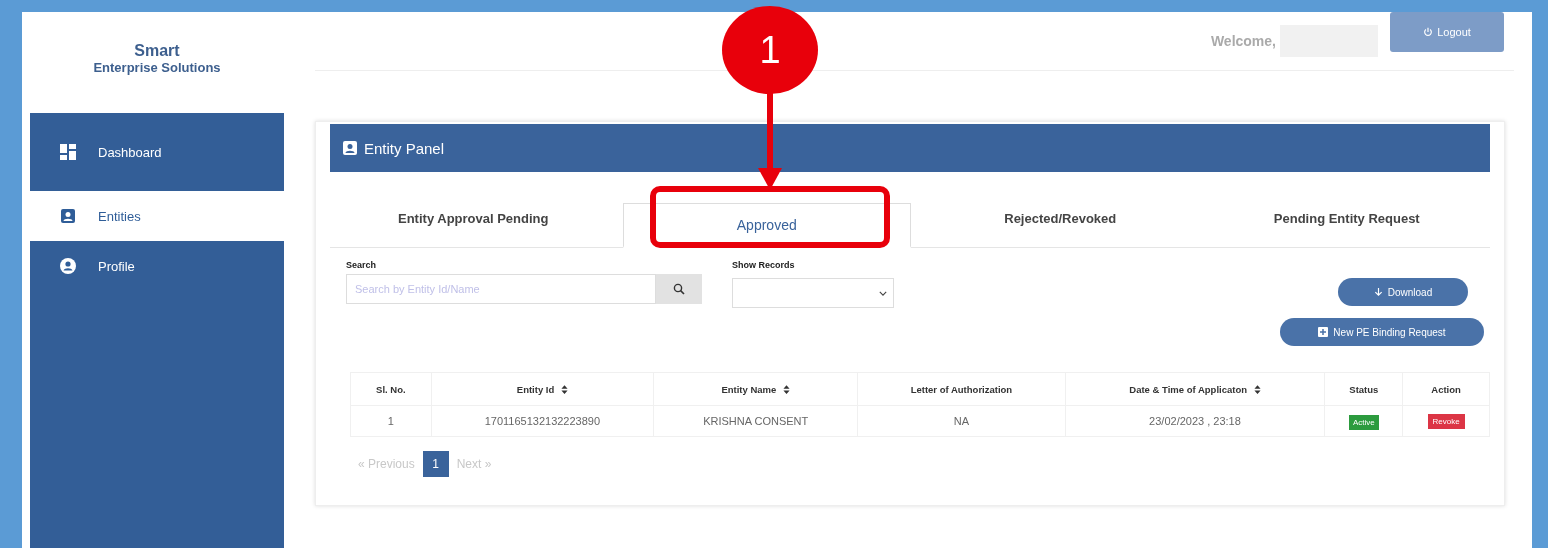  Describe the element at coordinates (435, 464) in the screenshot. I see `page-number: 1` at that location.